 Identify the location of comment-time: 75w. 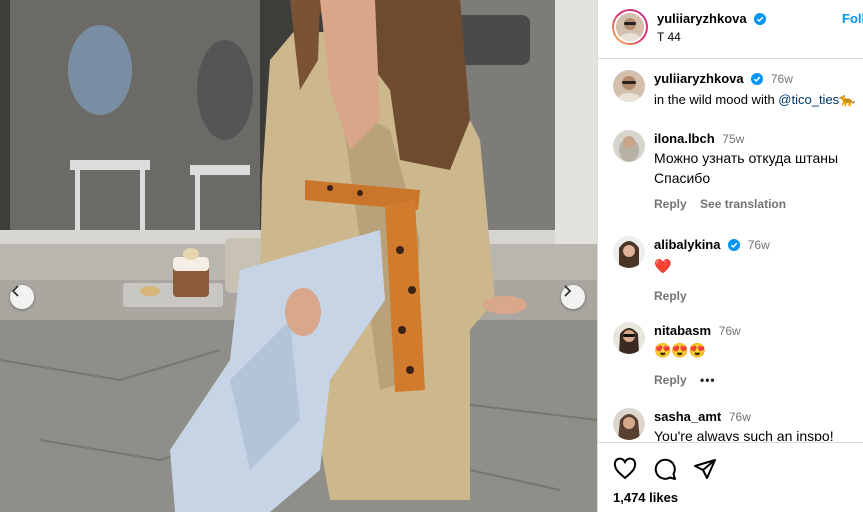
(733, 139).